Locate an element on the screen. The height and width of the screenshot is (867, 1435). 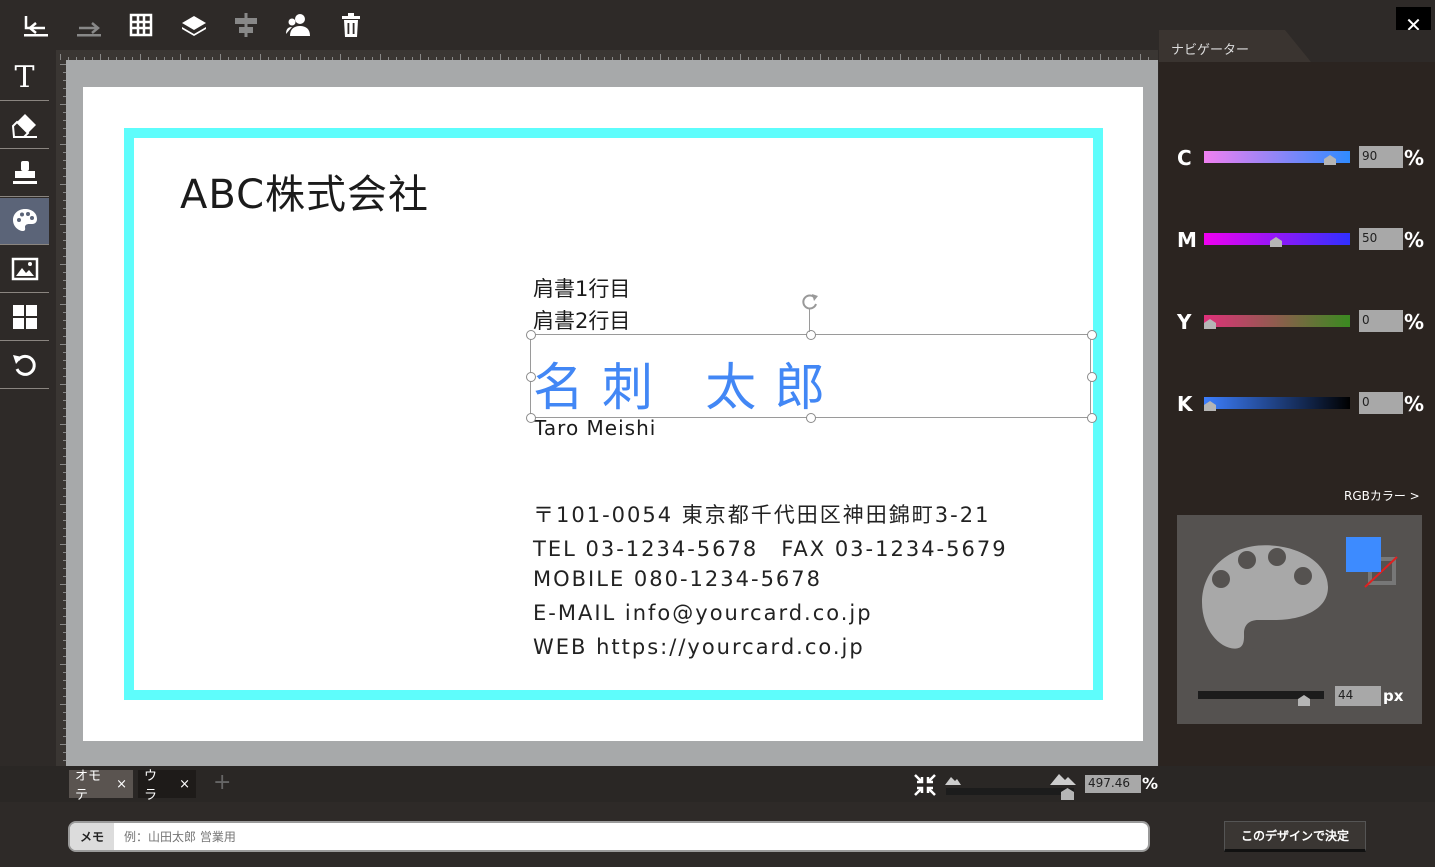
page-tab-back: ウラ × is located at coordinates (167, 786).